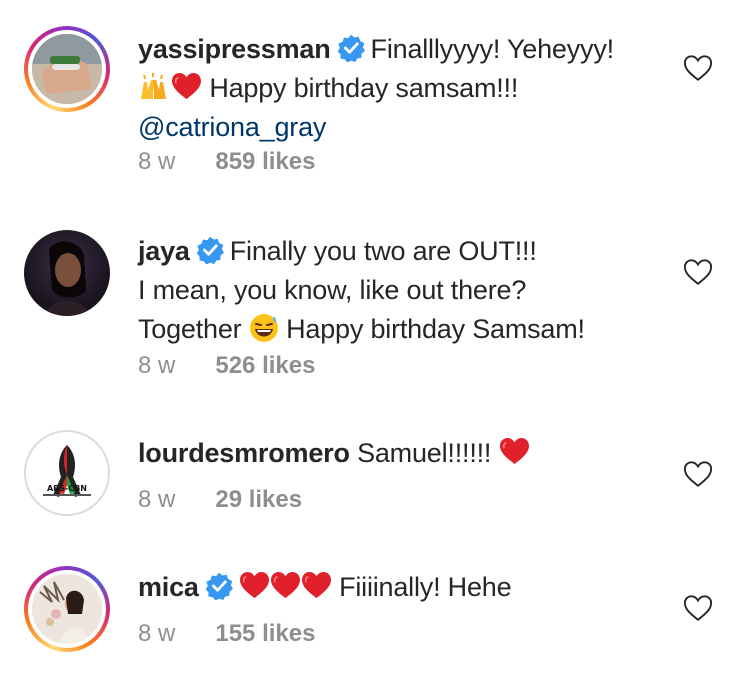 This screenshot has height=677, width=750. I want to click on comment-meta: 8 w 859 likes, so click(226, 162).